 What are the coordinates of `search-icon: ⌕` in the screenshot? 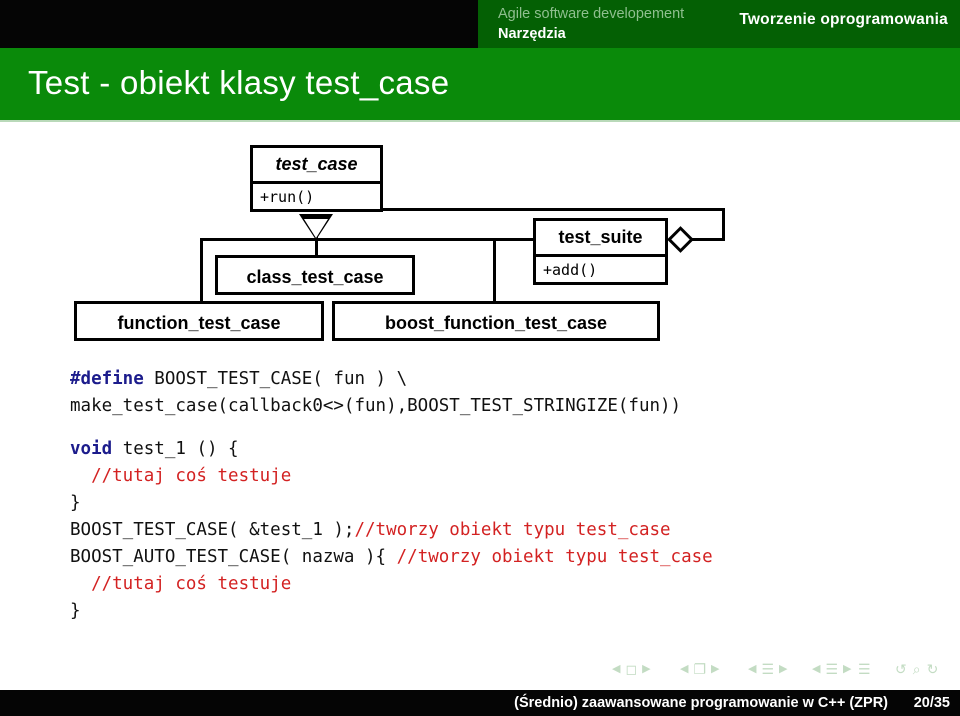 It's located at (917, 669).